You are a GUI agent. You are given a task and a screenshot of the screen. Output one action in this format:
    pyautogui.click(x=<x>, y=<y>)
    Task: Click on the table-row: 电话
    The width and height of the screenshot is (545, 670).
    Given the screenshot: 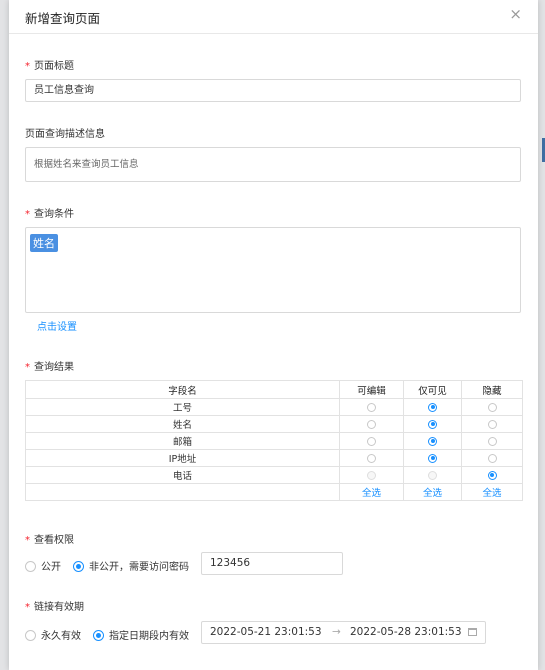 What is the action you would take?
    pyautogui.click(x=274, y=475)
    